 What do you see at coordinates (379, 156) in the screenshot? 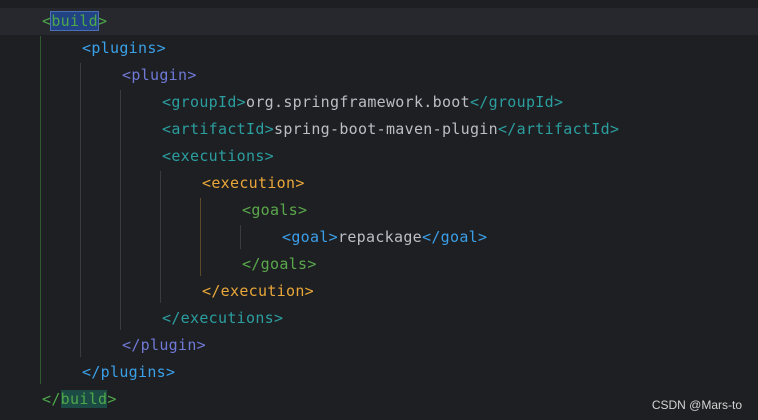
I see `code-line: <executions>` at bounding box center [379, 156].